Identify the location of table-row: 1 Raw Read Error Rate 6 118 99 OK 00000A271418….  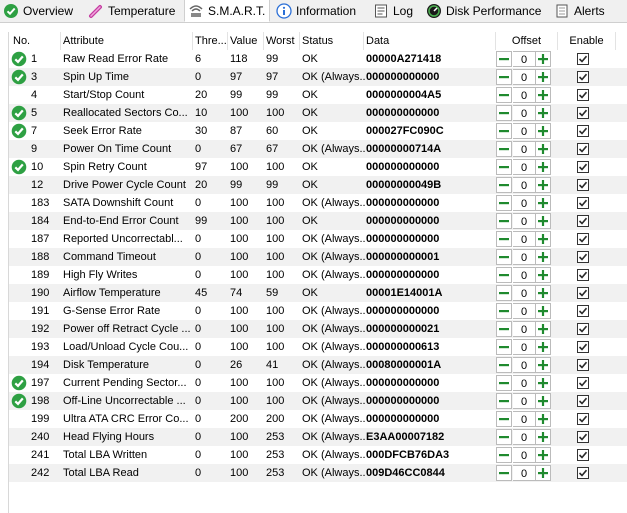
(318, 59).